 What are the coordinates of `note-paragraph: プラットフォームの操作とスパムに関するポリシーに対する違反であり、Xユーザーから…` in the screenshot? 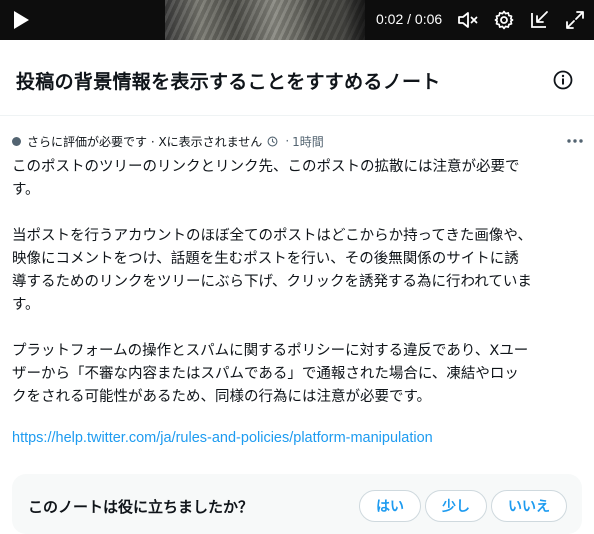 It's located at (270, 374).